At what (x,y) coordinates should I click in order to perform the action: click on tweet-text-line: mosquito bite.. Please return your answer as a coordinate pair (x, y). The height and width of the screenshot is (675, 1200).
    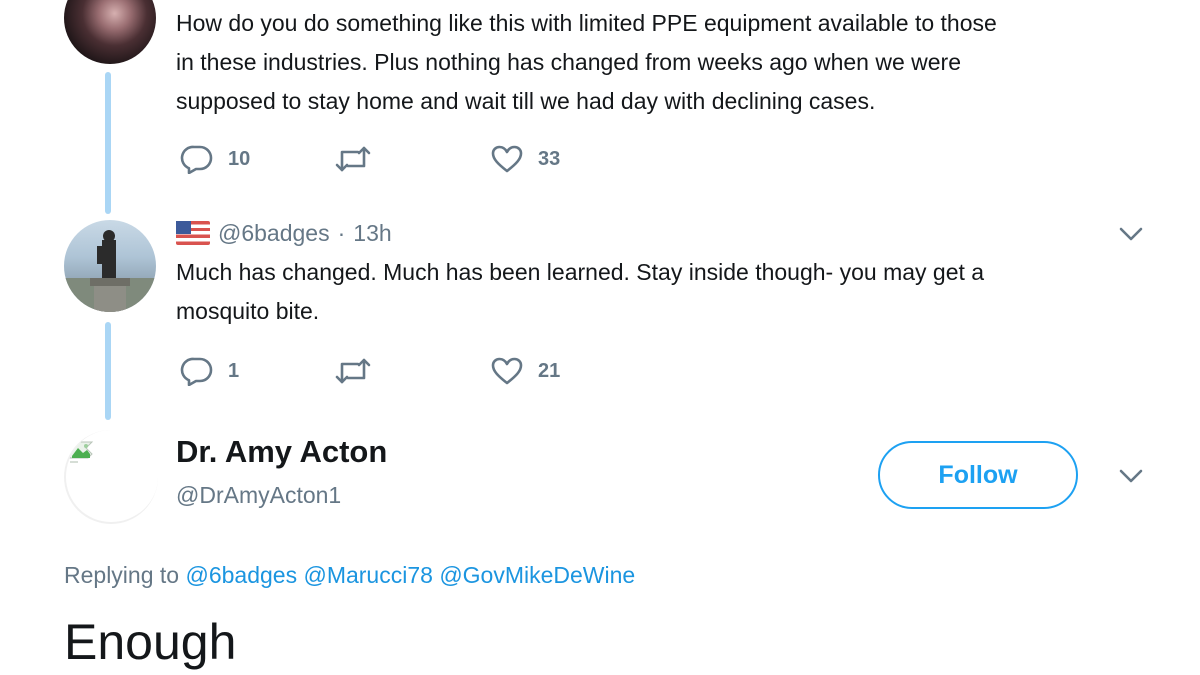
    Looking at the image, I should click on (248, 311).